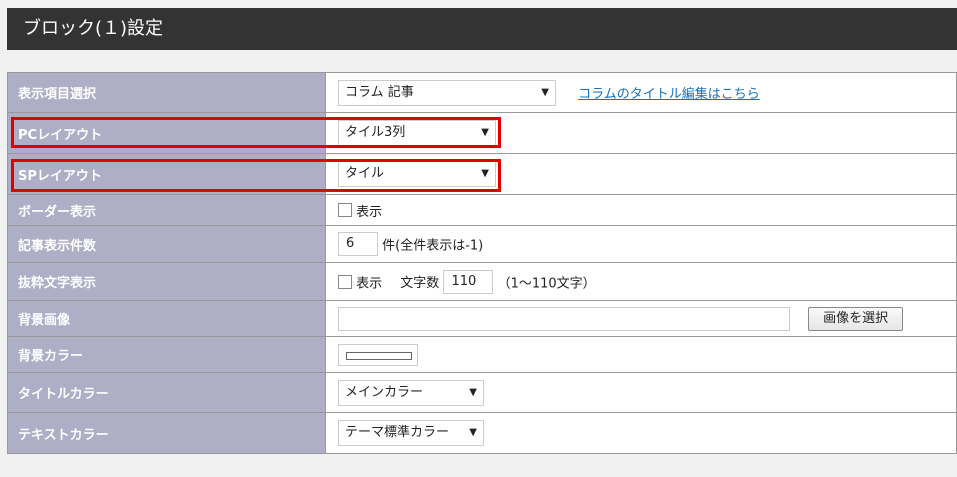 This screenshot has width=957, height=477. I want to click on row-display-item: 表示項目選択 コラム 記事 ▼ コラムのタイトル編集はこちら, so click(482, 92).